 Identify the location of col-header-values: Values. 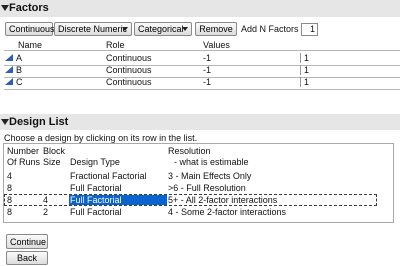
(216, 45).